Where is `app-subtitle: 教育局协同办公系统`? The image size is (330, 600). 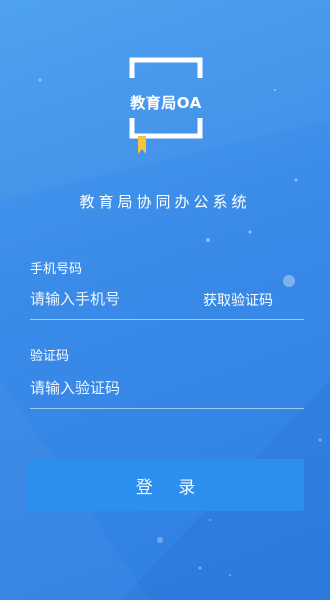 app-subtitle: 教育局协同办公系统 is located at coordinates (165, 202).